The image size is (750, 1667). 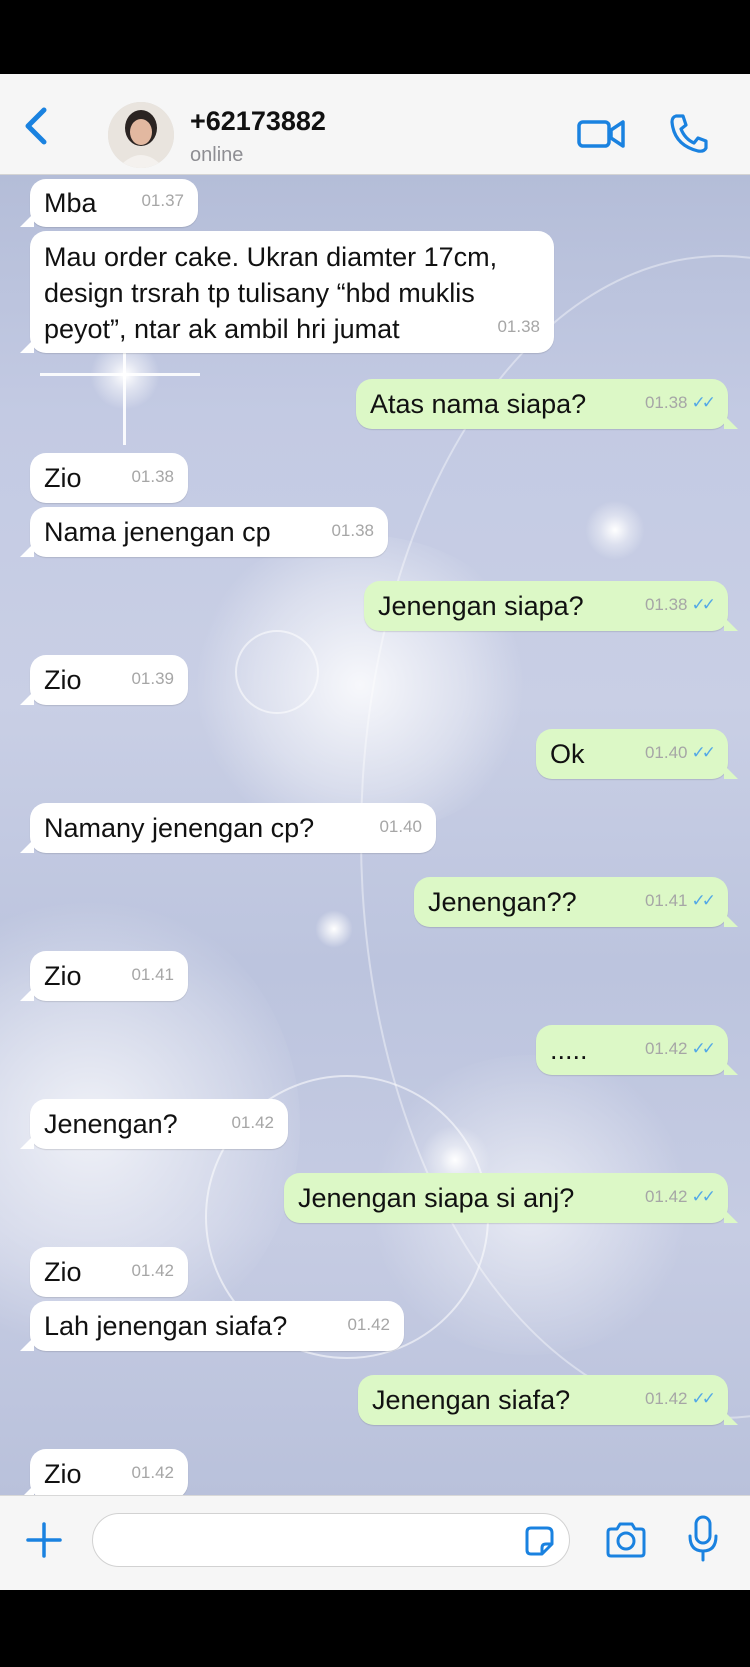 I want to click on message-incoming: Nama jenengan cp 01.38, so click(x=204, y=532).